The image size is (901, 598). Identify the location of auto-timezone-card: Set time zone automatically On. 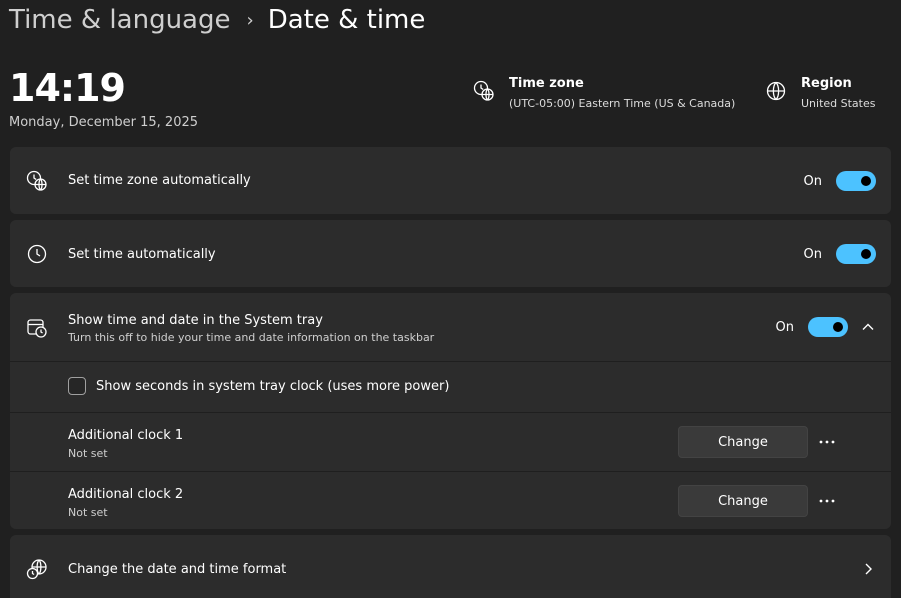
(450, 180).